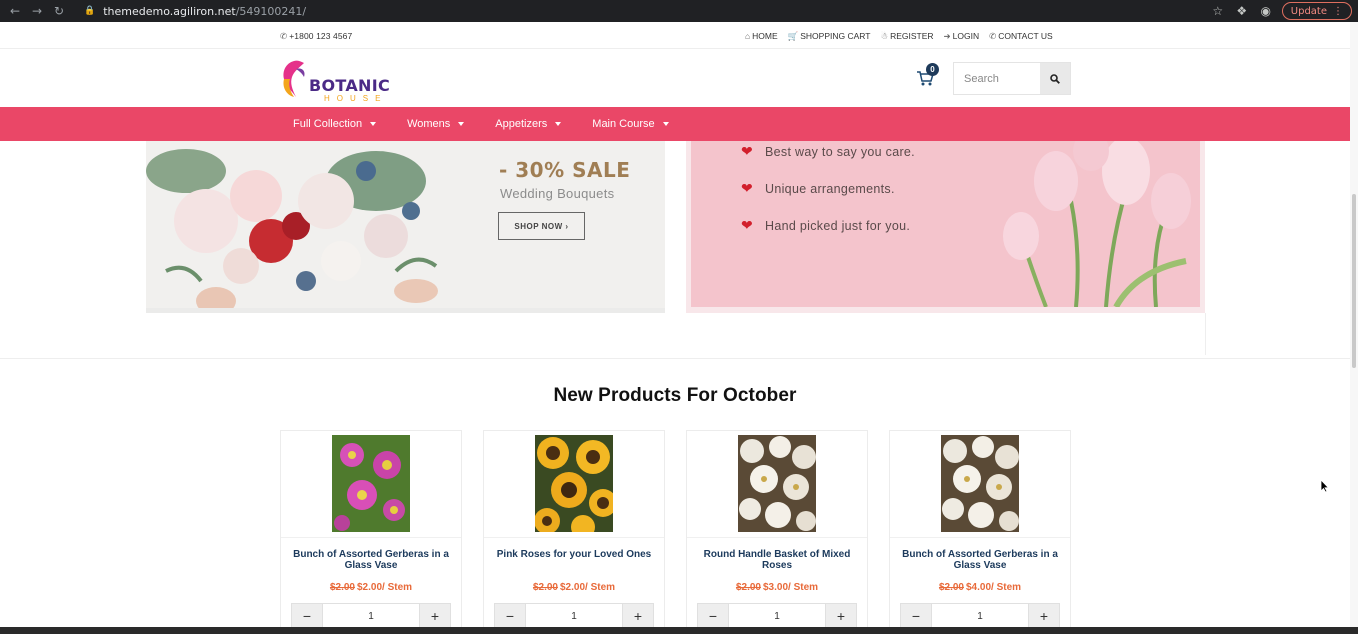 The image size is (1358, 634). Describe the element at coordinates (541, 226) in the screenshot. I see `shop-now-button: SHOP NOW ›` at that location.